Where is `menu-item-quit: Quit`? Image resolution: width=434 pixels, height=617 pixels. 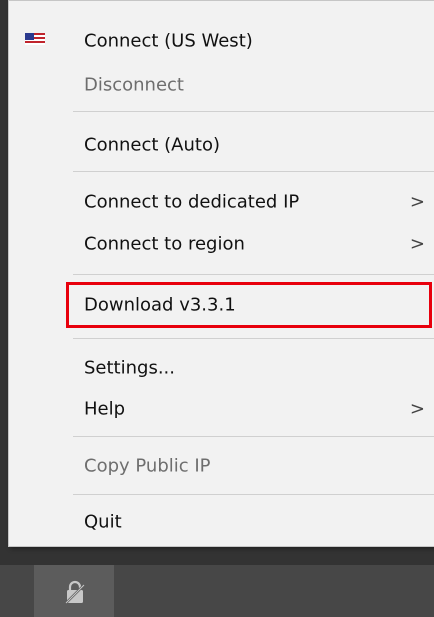 menu-item-quit: Quit is located at coordinates (221, 522).